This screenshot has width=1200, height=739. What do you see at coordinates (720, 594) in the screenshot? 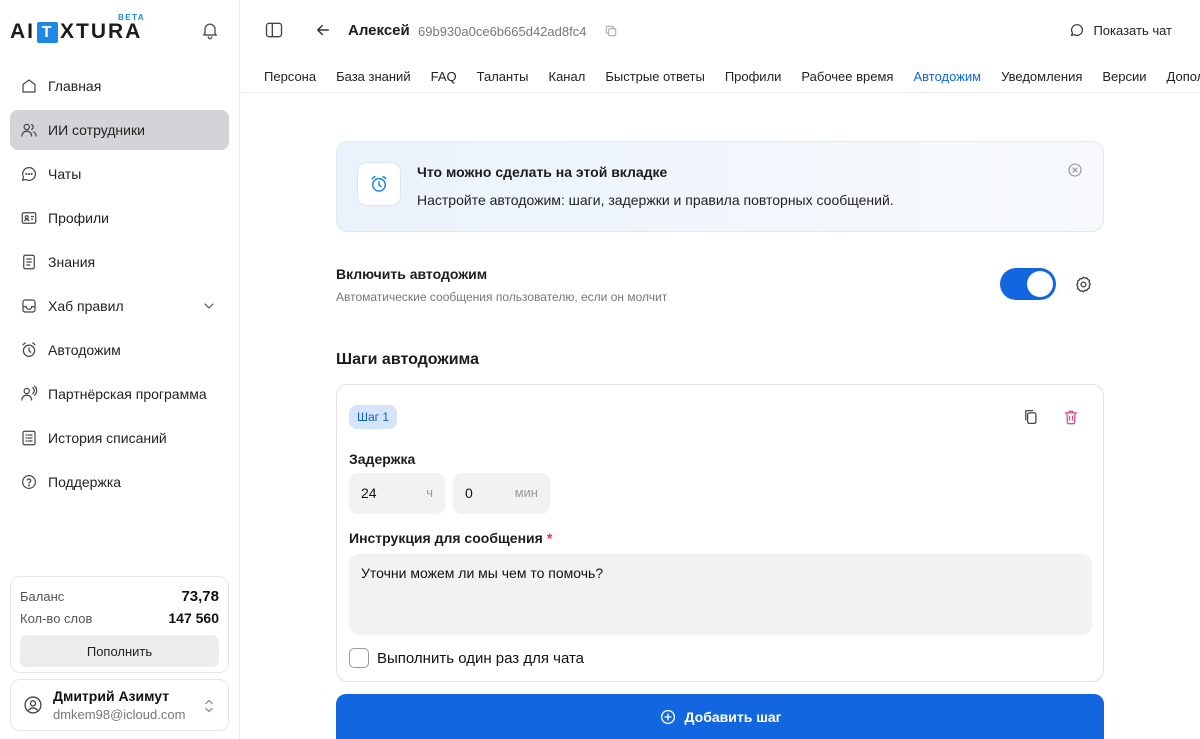
I see `instruction-textarea: Уточни можем ли мы чем то помочь?` at bounding box center [720, 594].